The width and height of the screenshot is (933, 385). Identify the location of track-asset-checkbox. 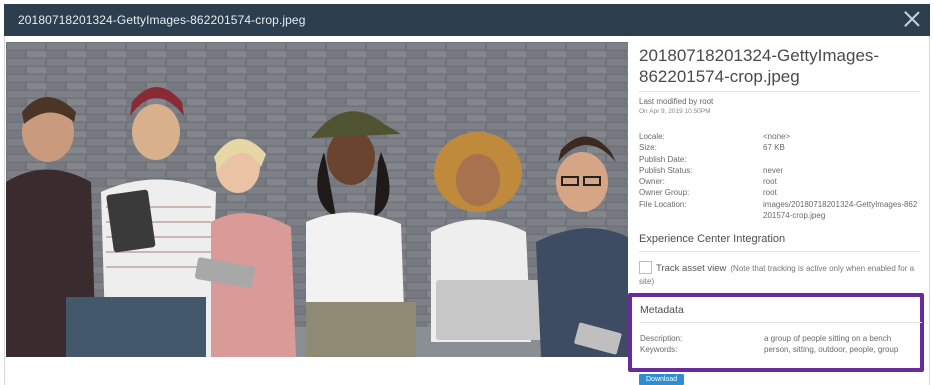
(645, 268).